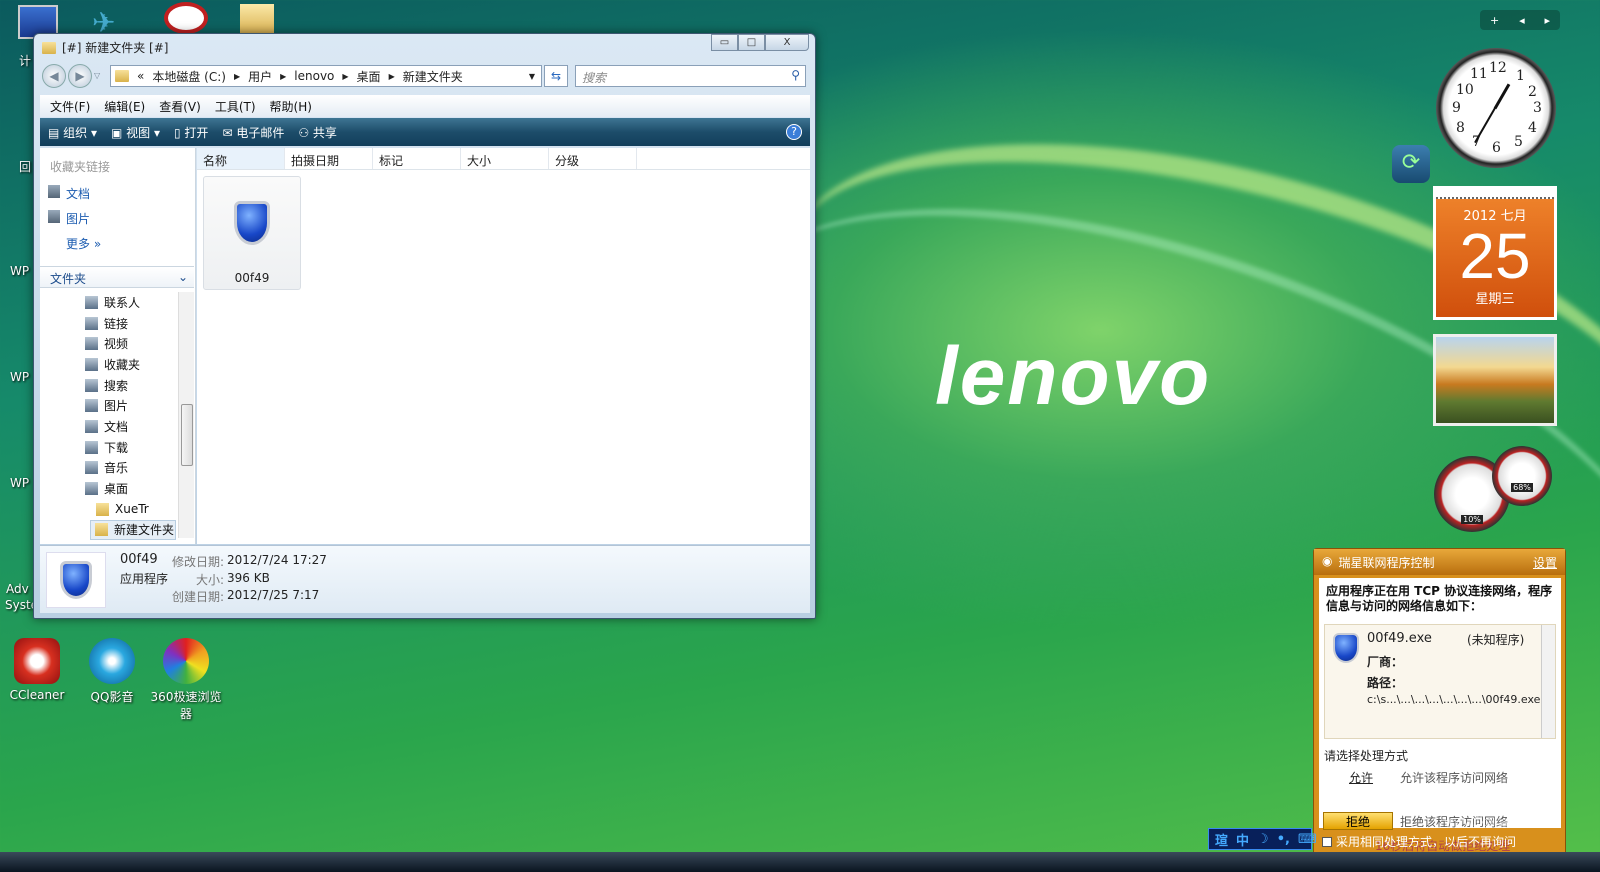 The width and height of the screenshot is (1600, 872). What do you see at coordinates (108, 302) in the screenshot?
I see `tree-item: 联系人` at bounding box center [108, 302].